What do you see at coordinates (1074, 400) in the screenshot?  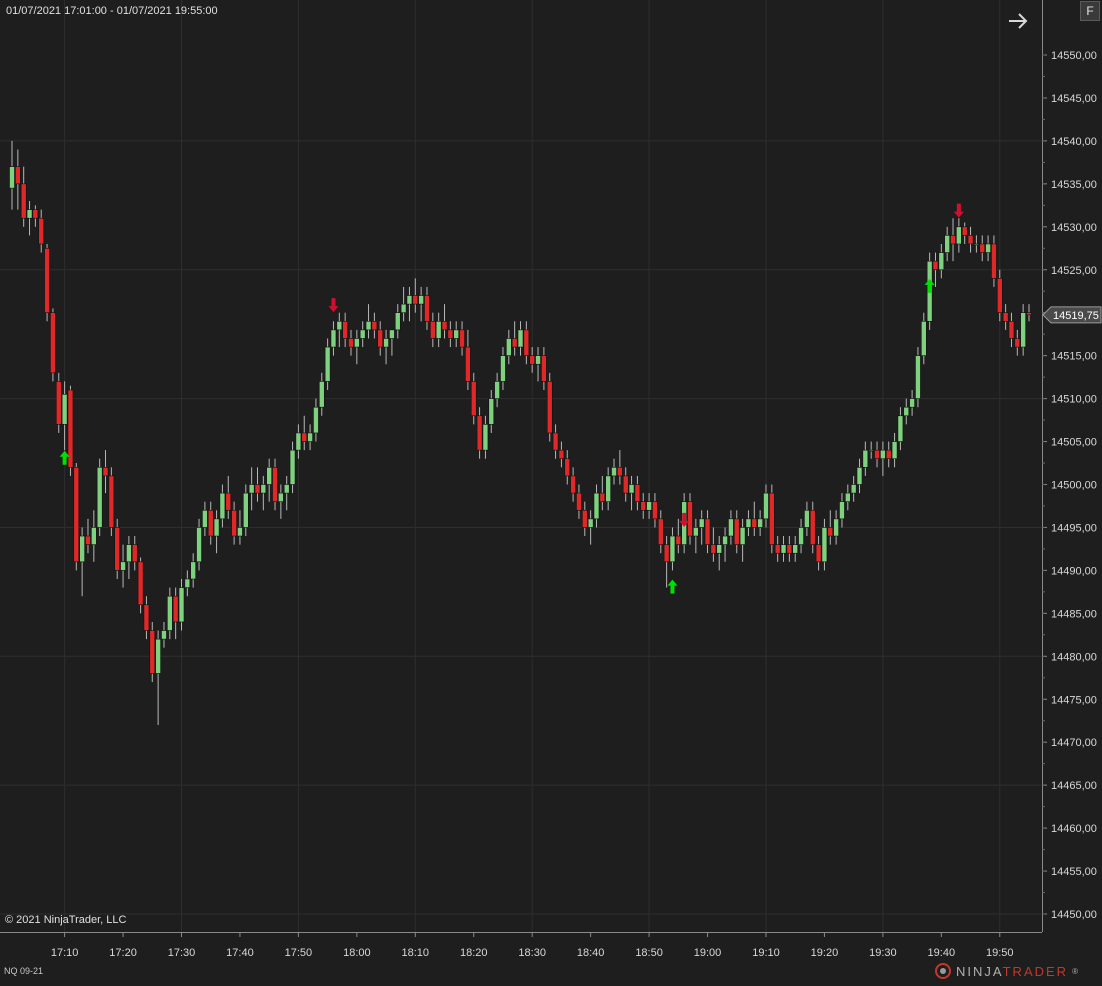 I see `y-tick-label: 14510,00` at bounding box center [1074, 400].